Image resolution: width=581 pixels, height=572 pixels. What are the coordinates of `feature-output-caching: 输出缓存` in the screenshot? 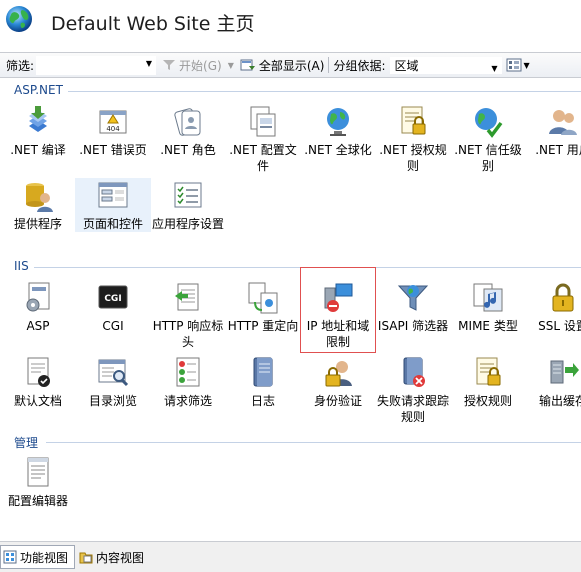 It's located at (553, 382).